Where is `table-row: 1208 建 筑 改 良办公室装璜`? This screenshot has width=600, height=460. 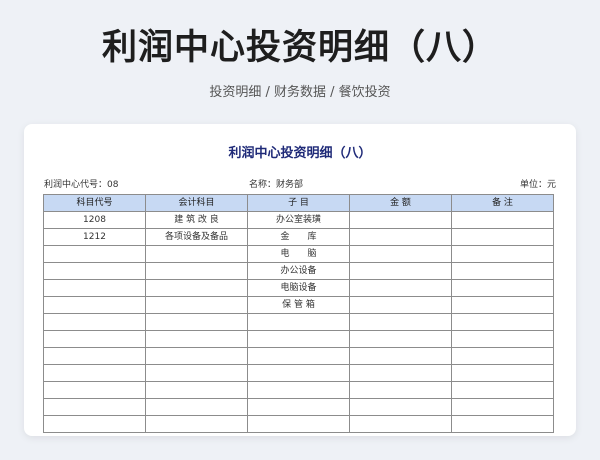
table-row: 1208 建 筑 改 良办公室装璜 is located at coordinates (298, 220).